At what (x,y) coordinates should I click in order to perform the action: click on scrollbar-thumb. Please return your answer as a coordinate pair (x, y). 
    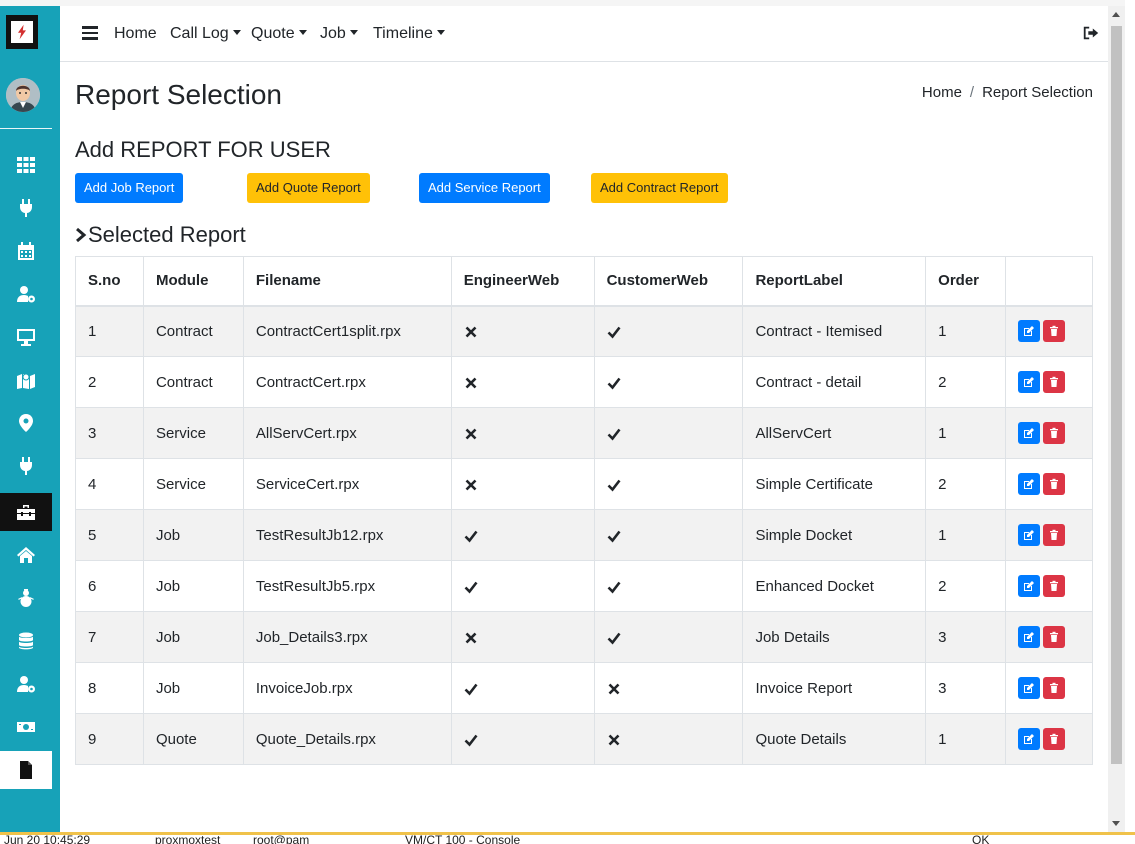
    Looking at the image, I should click on (1116, 395).